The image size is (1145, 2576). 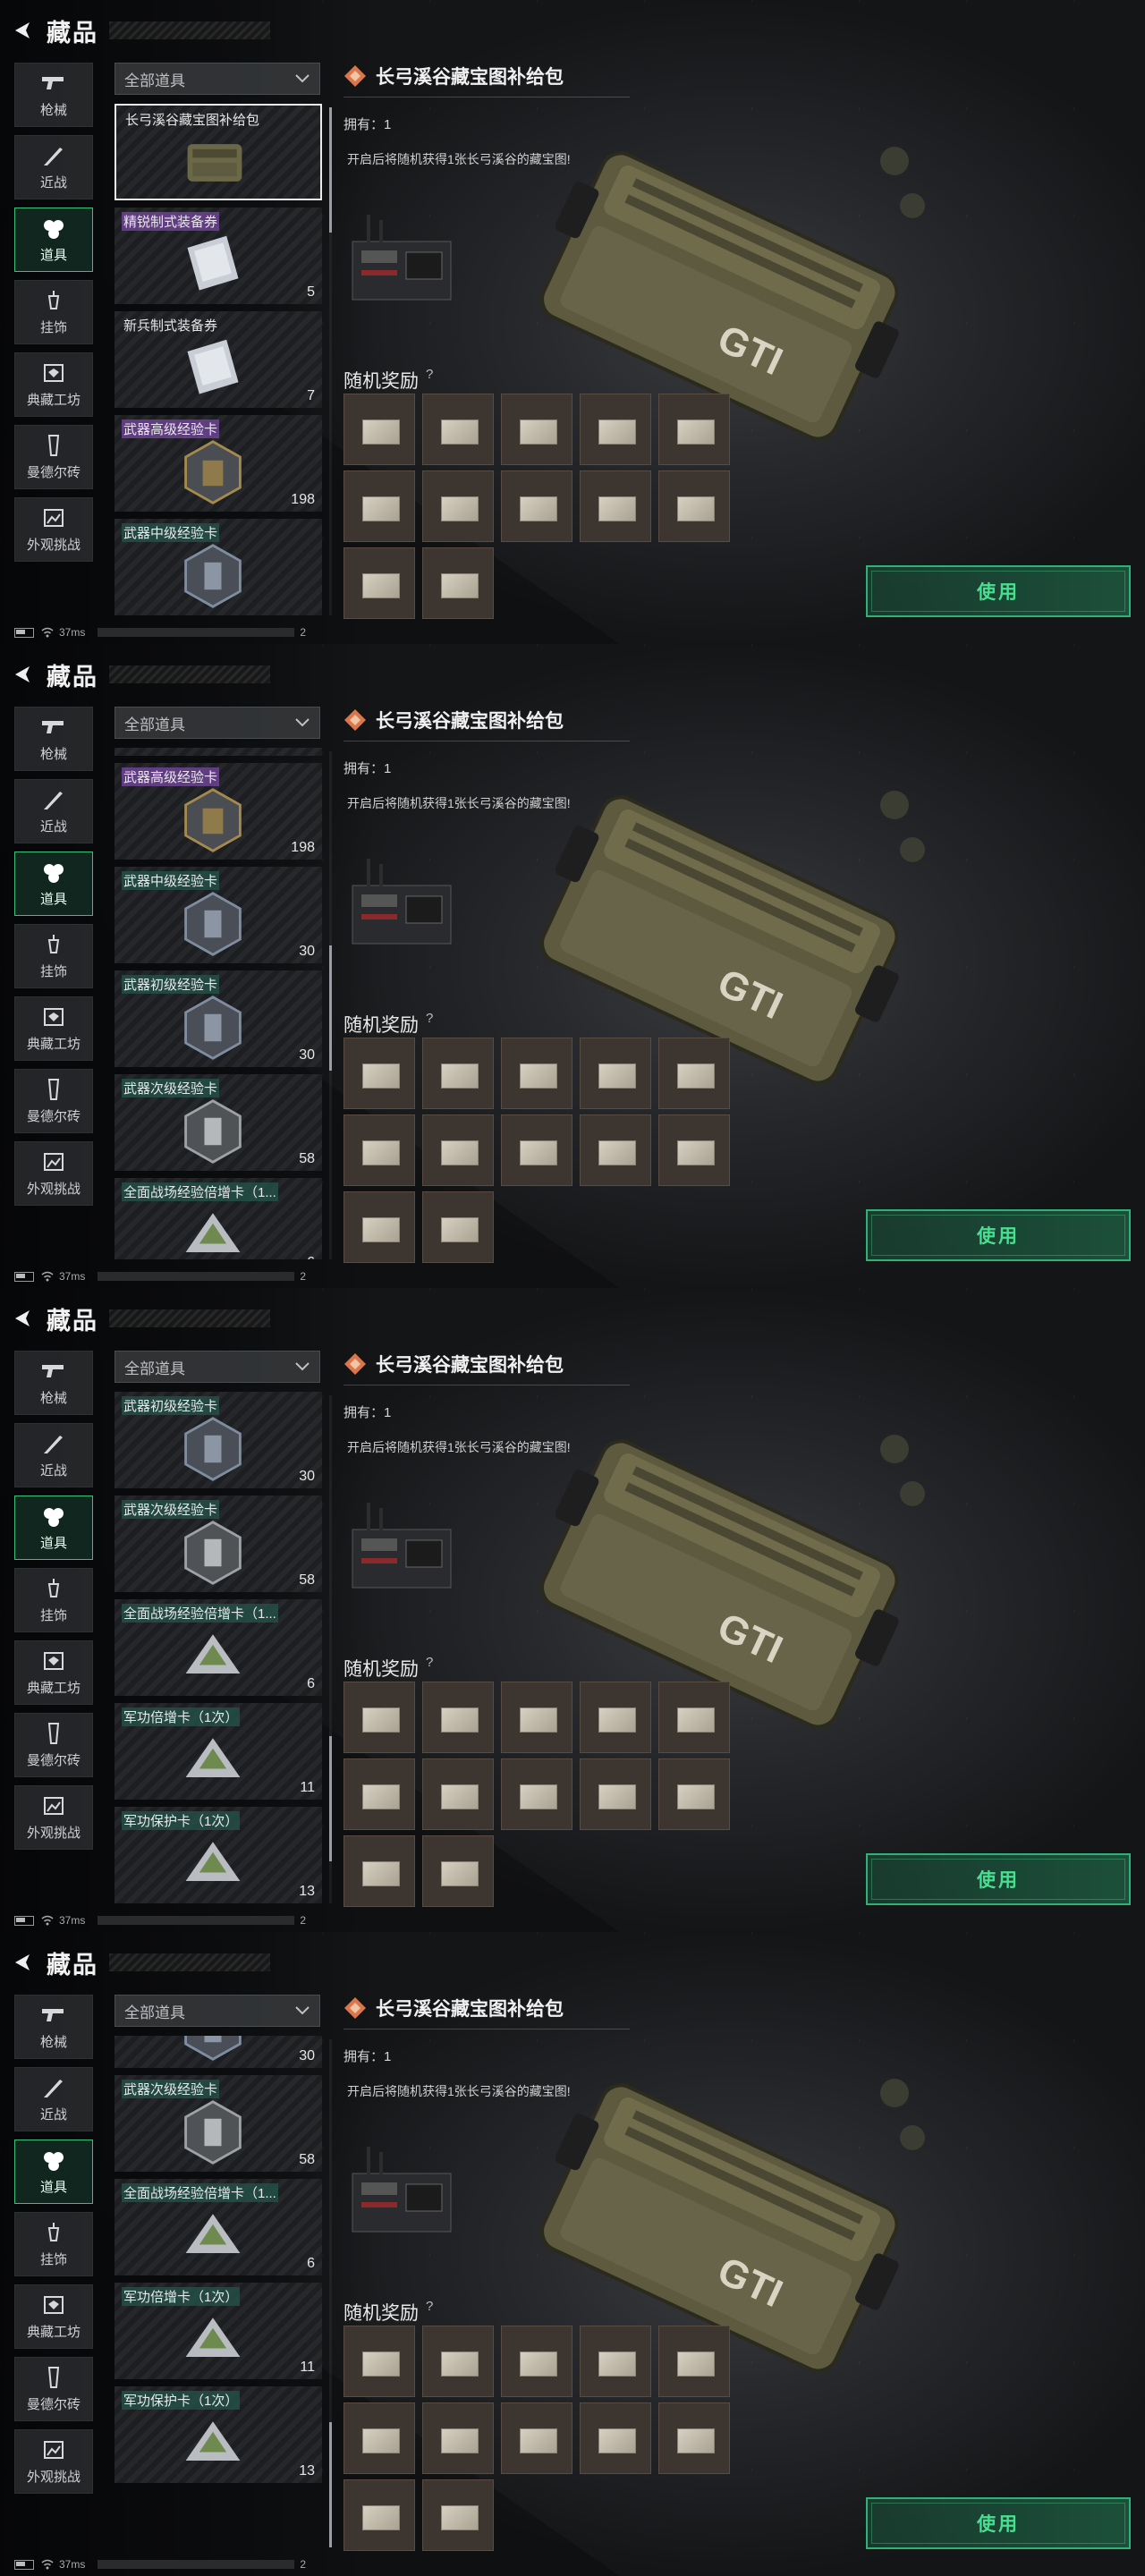 I want to click on list-item: 长弓溪谷藏宝图补给包, so click(x=218, y=152).